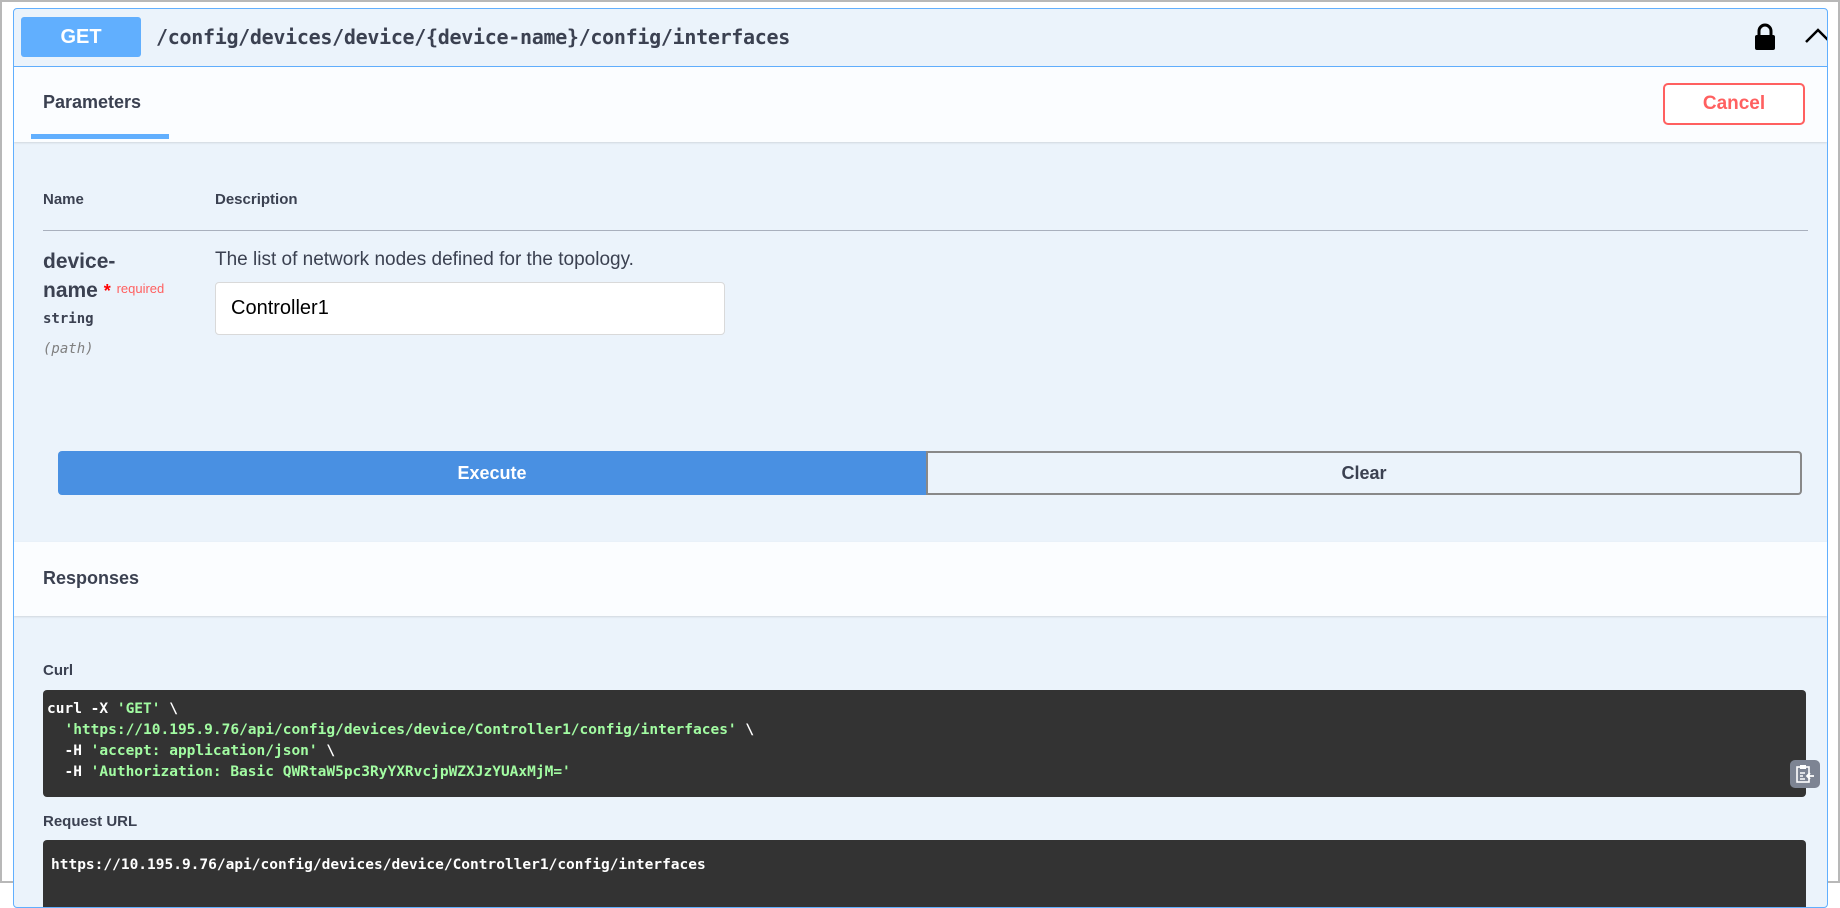 This screenshot has height=908, width=1840. What do you see at coordinates (920, 104) in the screenshot?
I see `tab-bar: Parameters Cancel` at bounding box center [920, 104].